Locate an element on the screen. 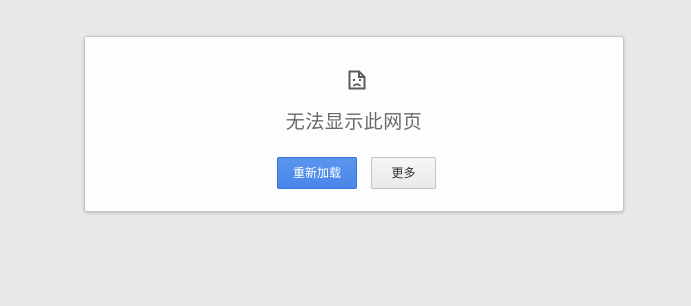 This screenshot has width=691, height=306. error-title: 无法显示此网页 is located at coordinates (354, 122).